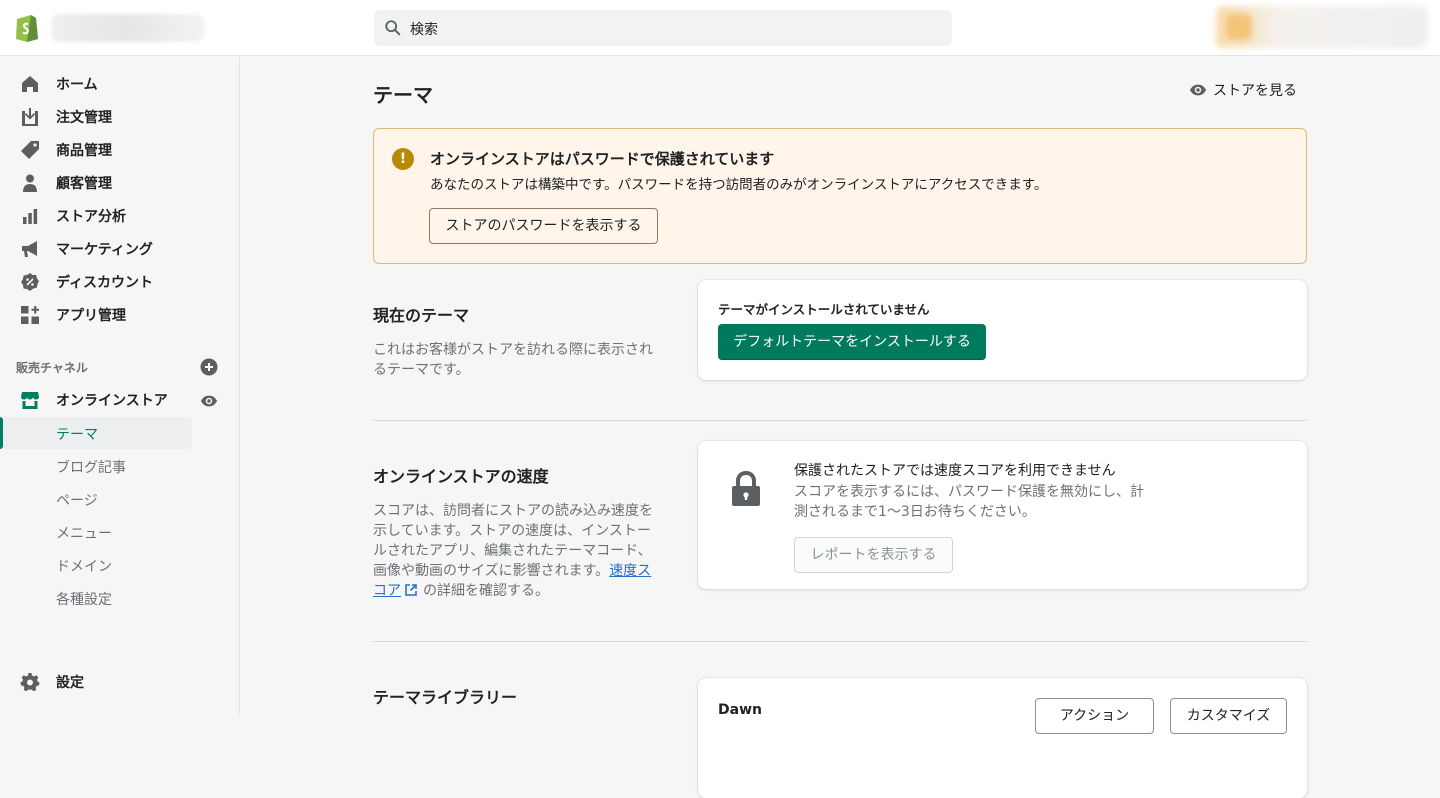 The height and width of the screenshot is (798, 1440). I want to click on discount-icon, so click(30, 282).